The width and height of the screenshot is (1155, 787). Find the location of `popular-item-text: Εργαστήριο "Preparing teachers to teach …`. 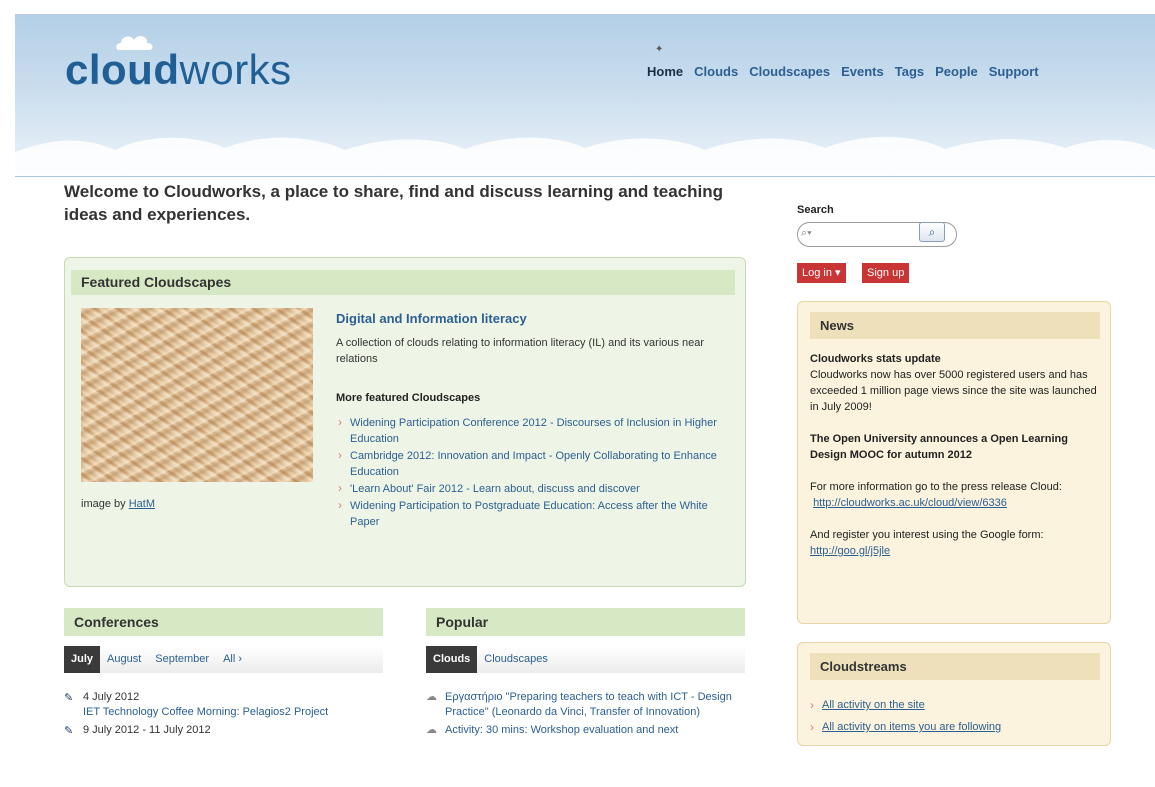

popular-item-text: Εργαστήριο "Preparing teachers to teach … is located at coordinates (588, 704).